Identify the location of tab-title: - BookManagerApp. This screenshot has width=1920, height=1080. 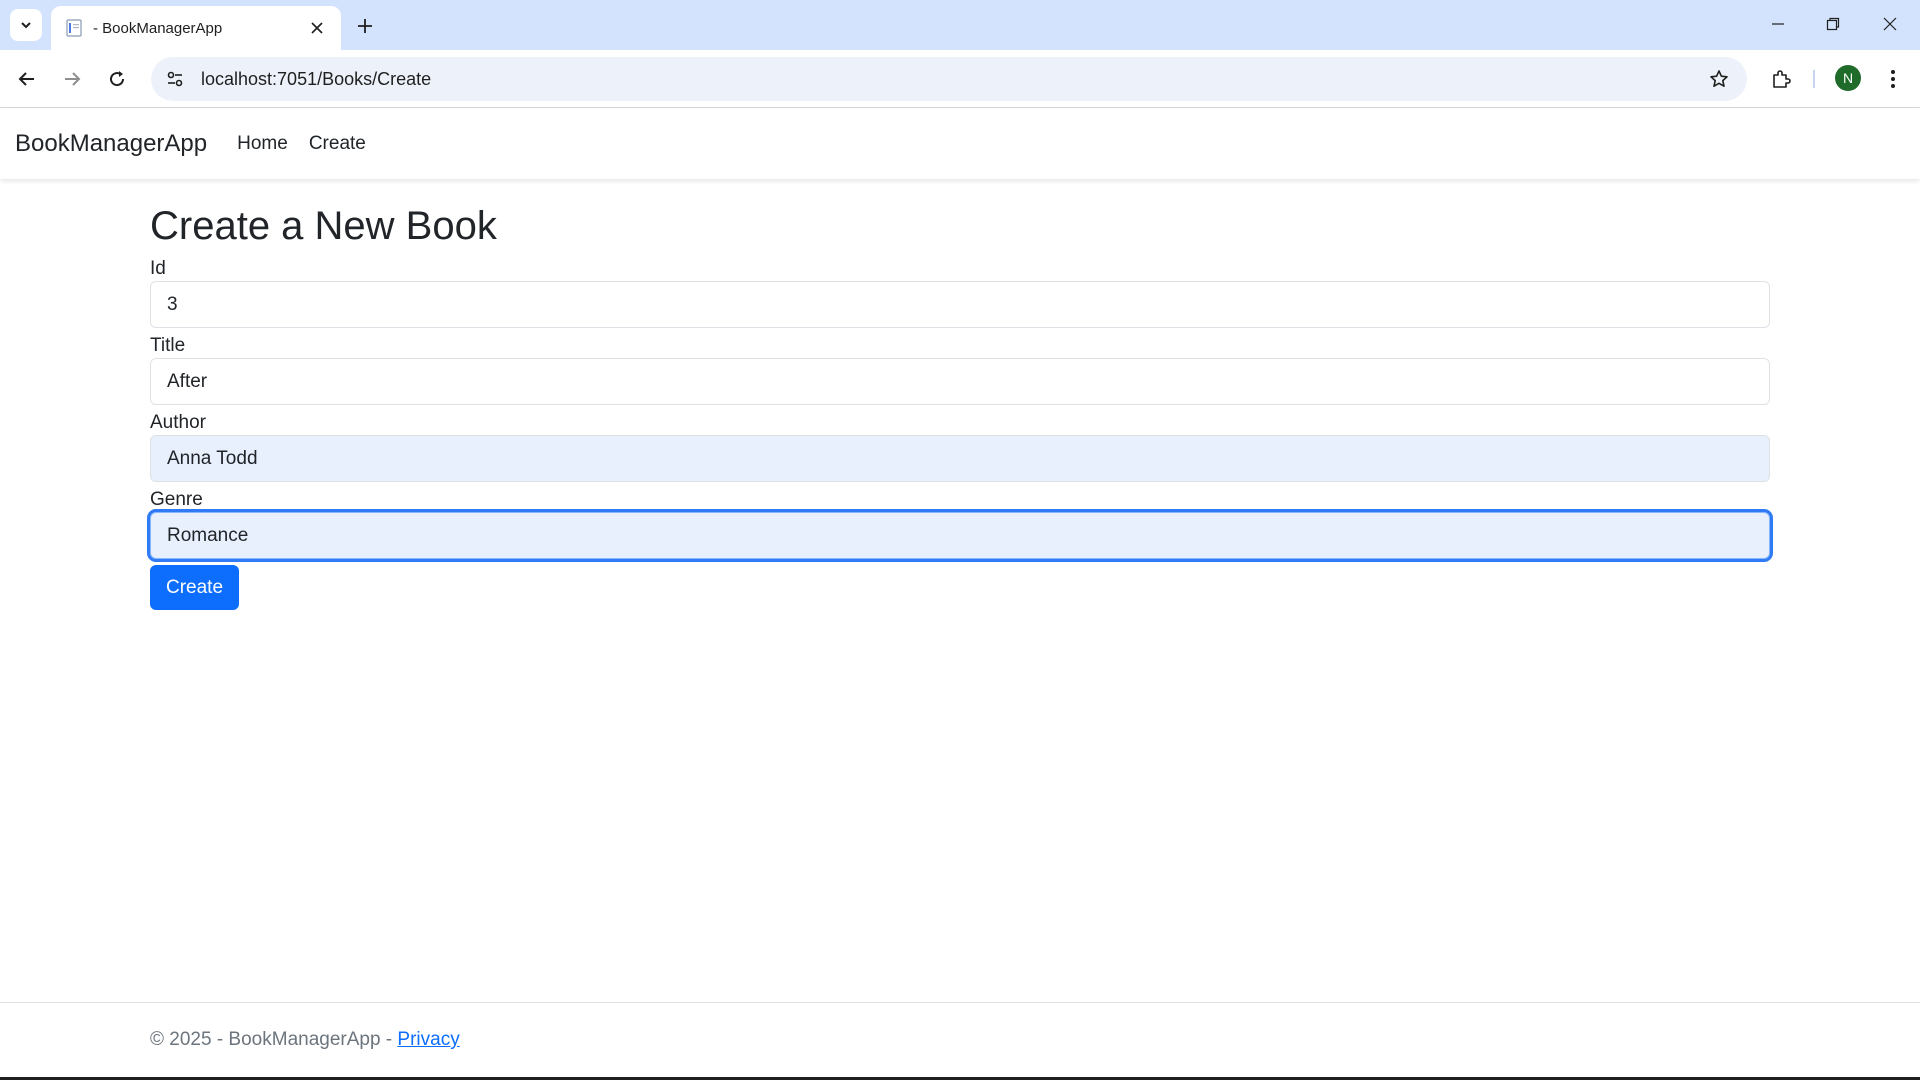
(158, 28).